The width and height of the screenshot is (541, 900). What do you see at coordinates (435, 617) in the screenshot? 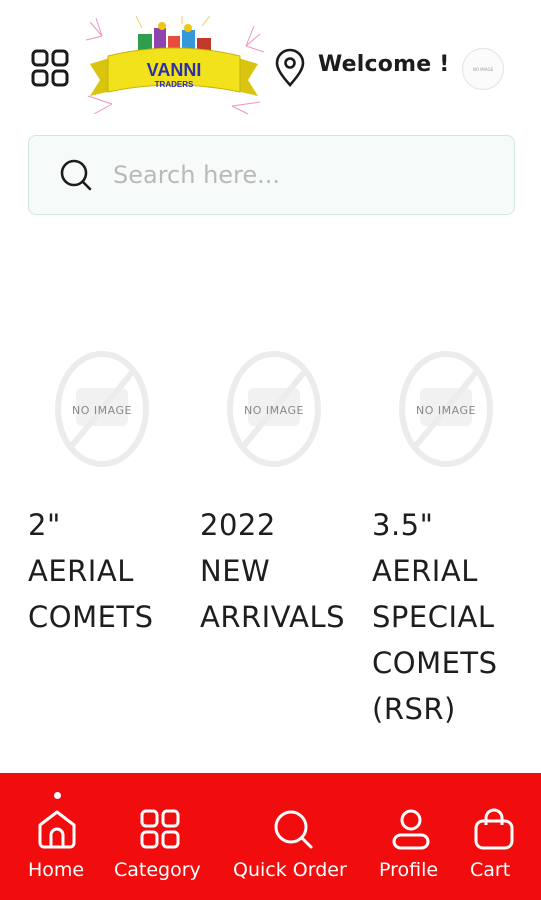
I see `category-label: 3.5" AERIAL SPECIAL COMETS (RSR)` at bounding box center [435, 617].